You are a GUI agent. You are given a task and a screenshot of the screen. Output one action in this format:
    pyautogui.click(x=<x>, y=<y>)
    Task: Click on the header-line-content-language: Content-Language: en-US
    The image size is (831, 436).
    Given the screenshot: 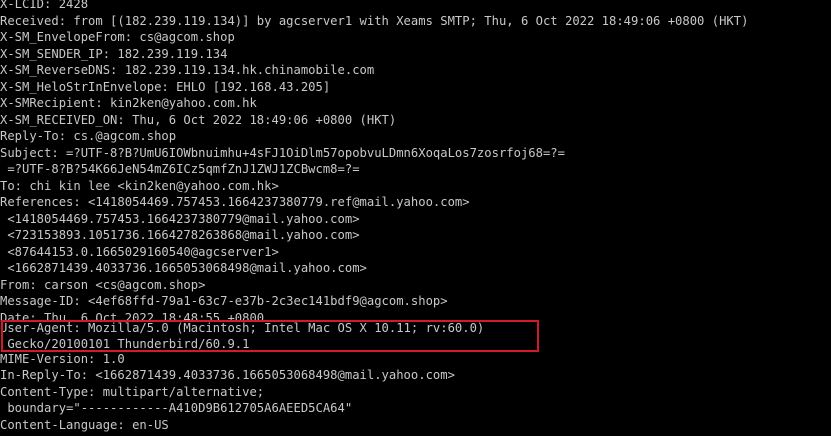 What is the action you would take?
    pyautogui.click(x=84, y=424)
    